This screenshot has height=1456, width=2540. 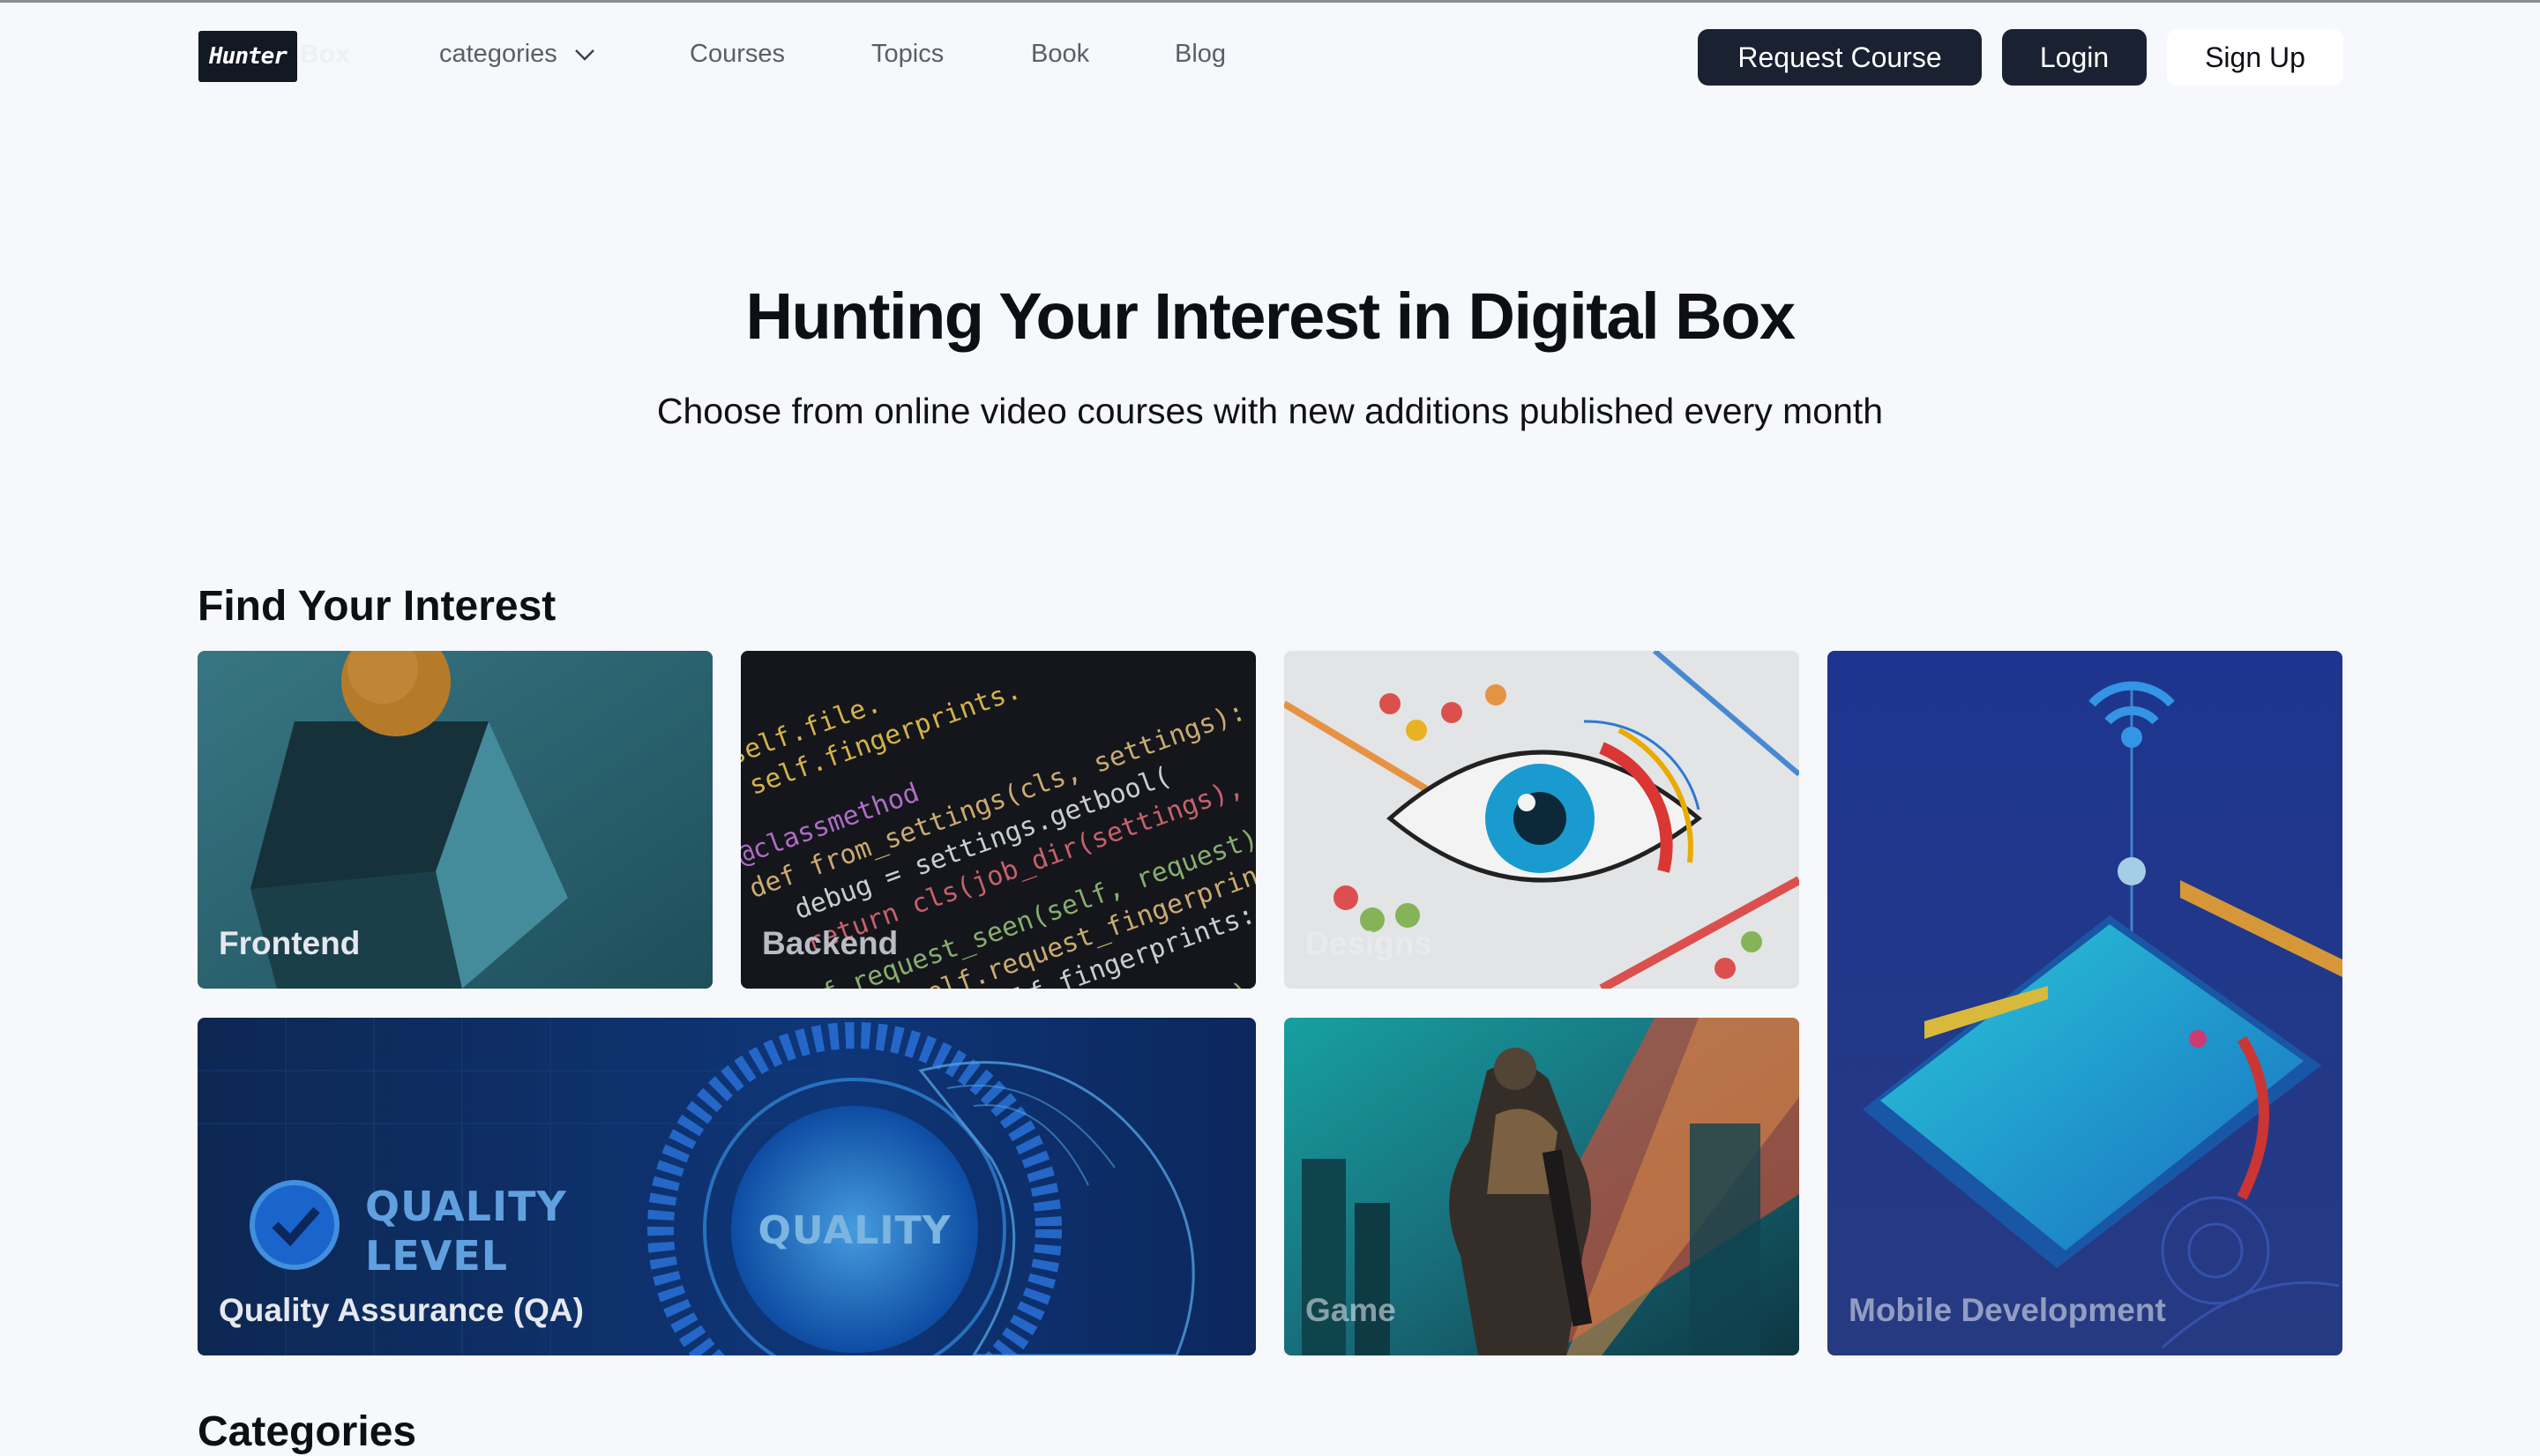 I want to click on categories-dropdown: categories, so click(x=518, y=54).